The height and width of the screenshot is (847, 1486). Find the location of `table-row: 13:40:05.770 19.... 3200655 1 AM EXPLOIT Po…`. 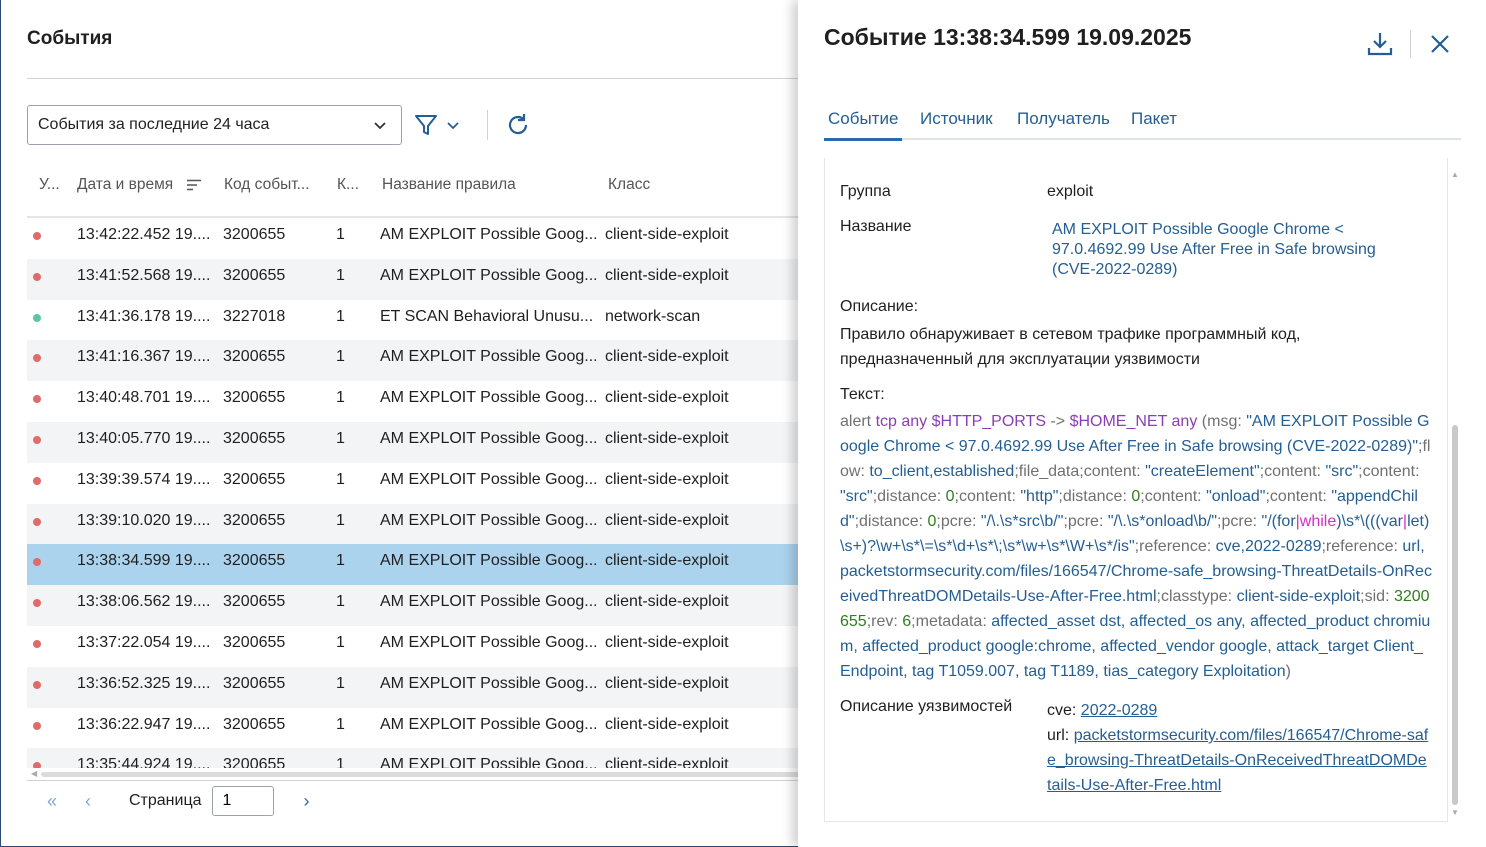

table-row: 13:40:05.770 19.... 3200655 1 AM EXPLOIT Po… is located at coordinates (414, 442).